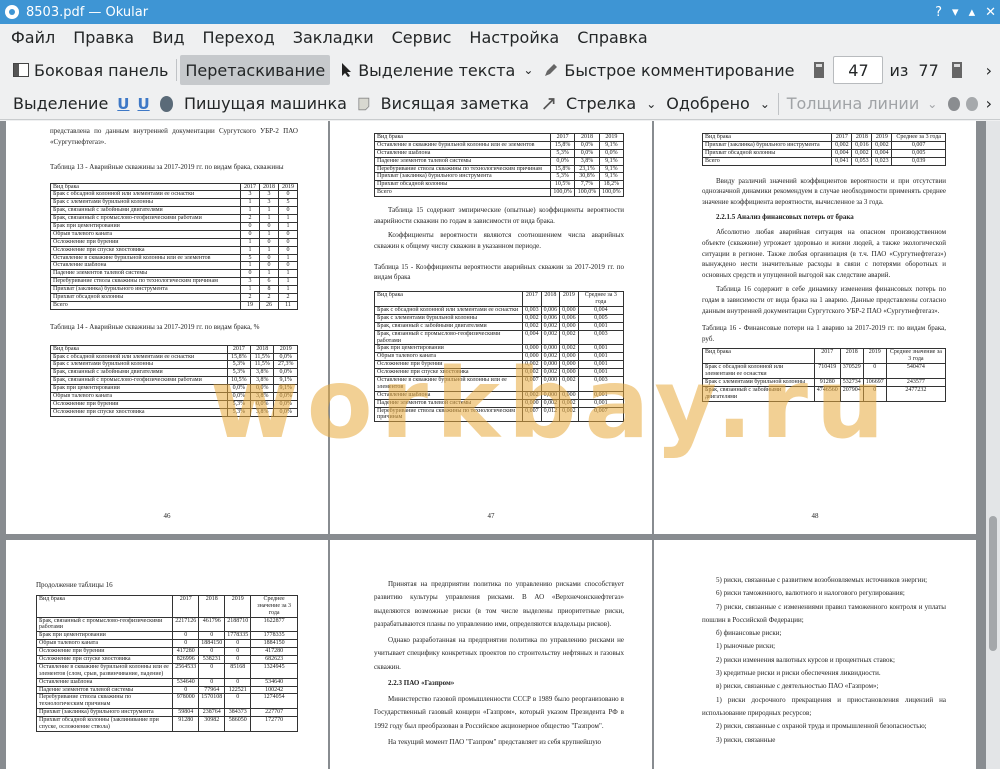 Image resolution: width=1000 pixels, height=769 pixels. What do you see at coordinates (668, 70) in the screenshot?
I see `quick-comment-button: Быстрое комментирование` at bounding box center [668, 70].